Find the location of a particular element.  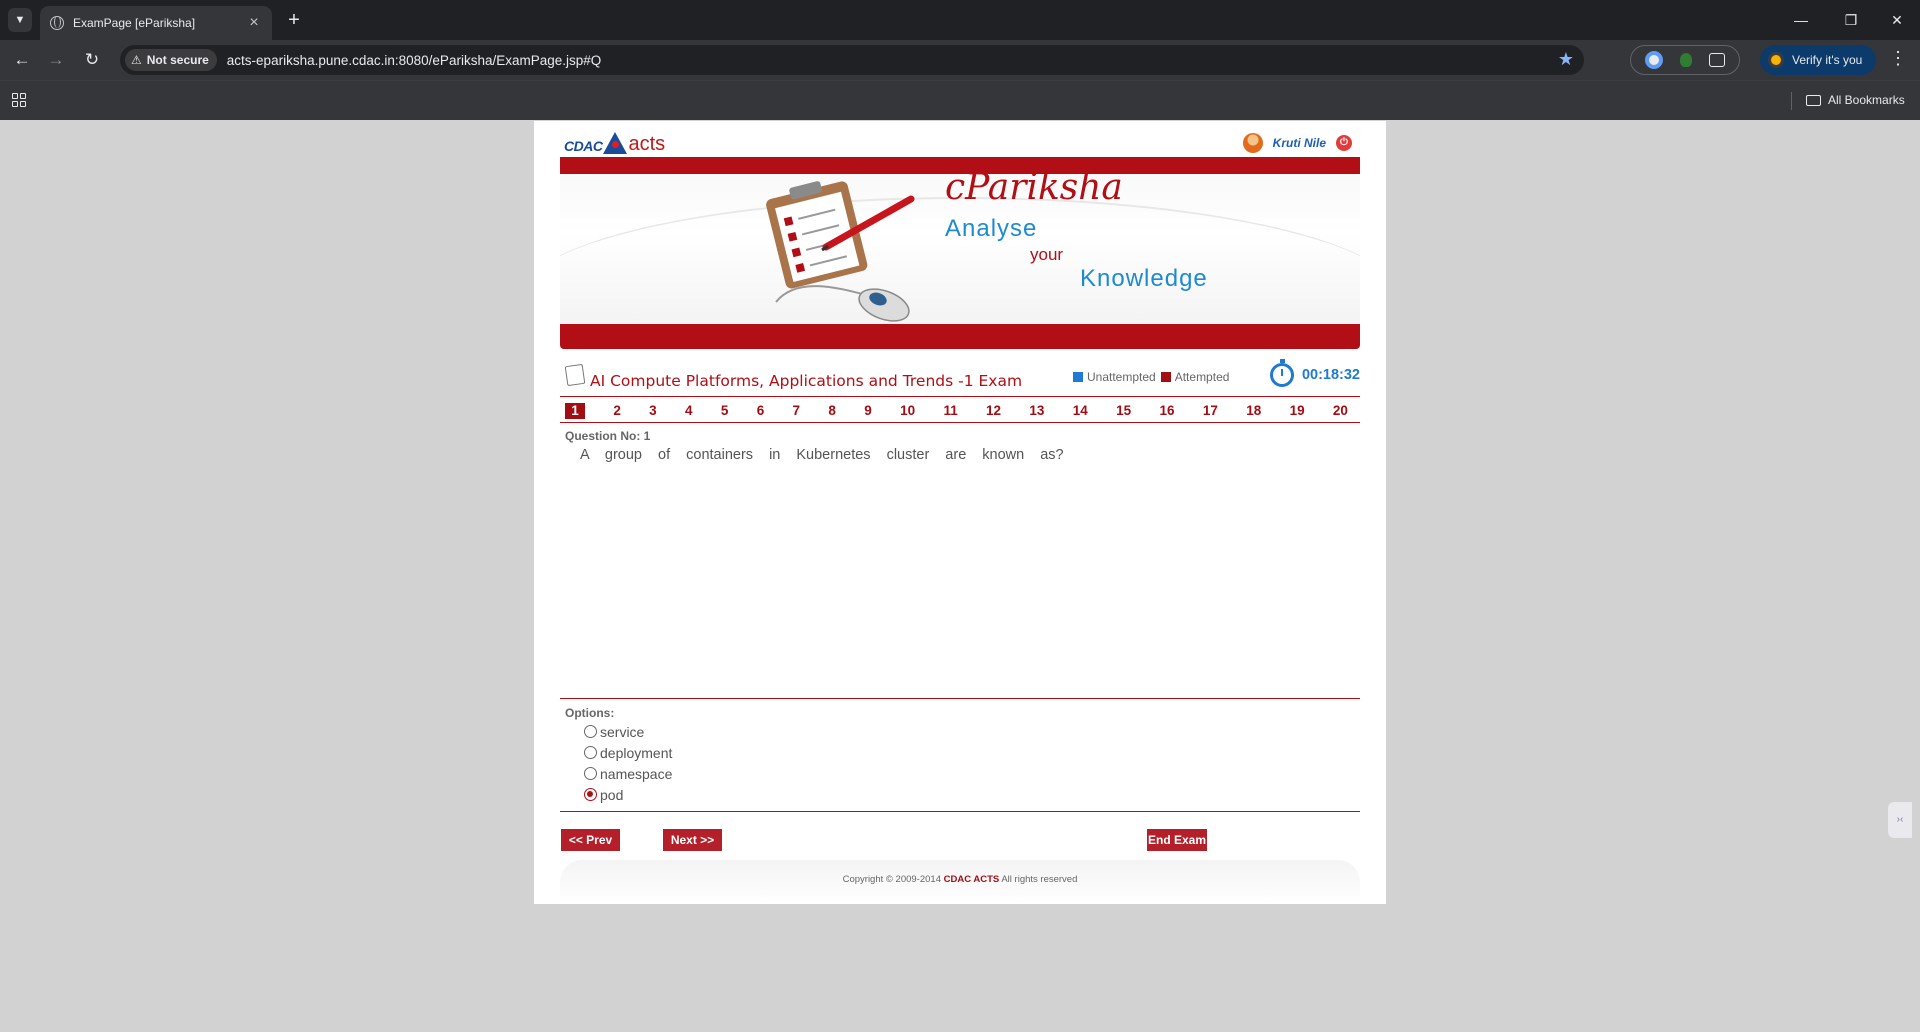

tagline-analyse: Analyse is located at coordinates (991, 228).